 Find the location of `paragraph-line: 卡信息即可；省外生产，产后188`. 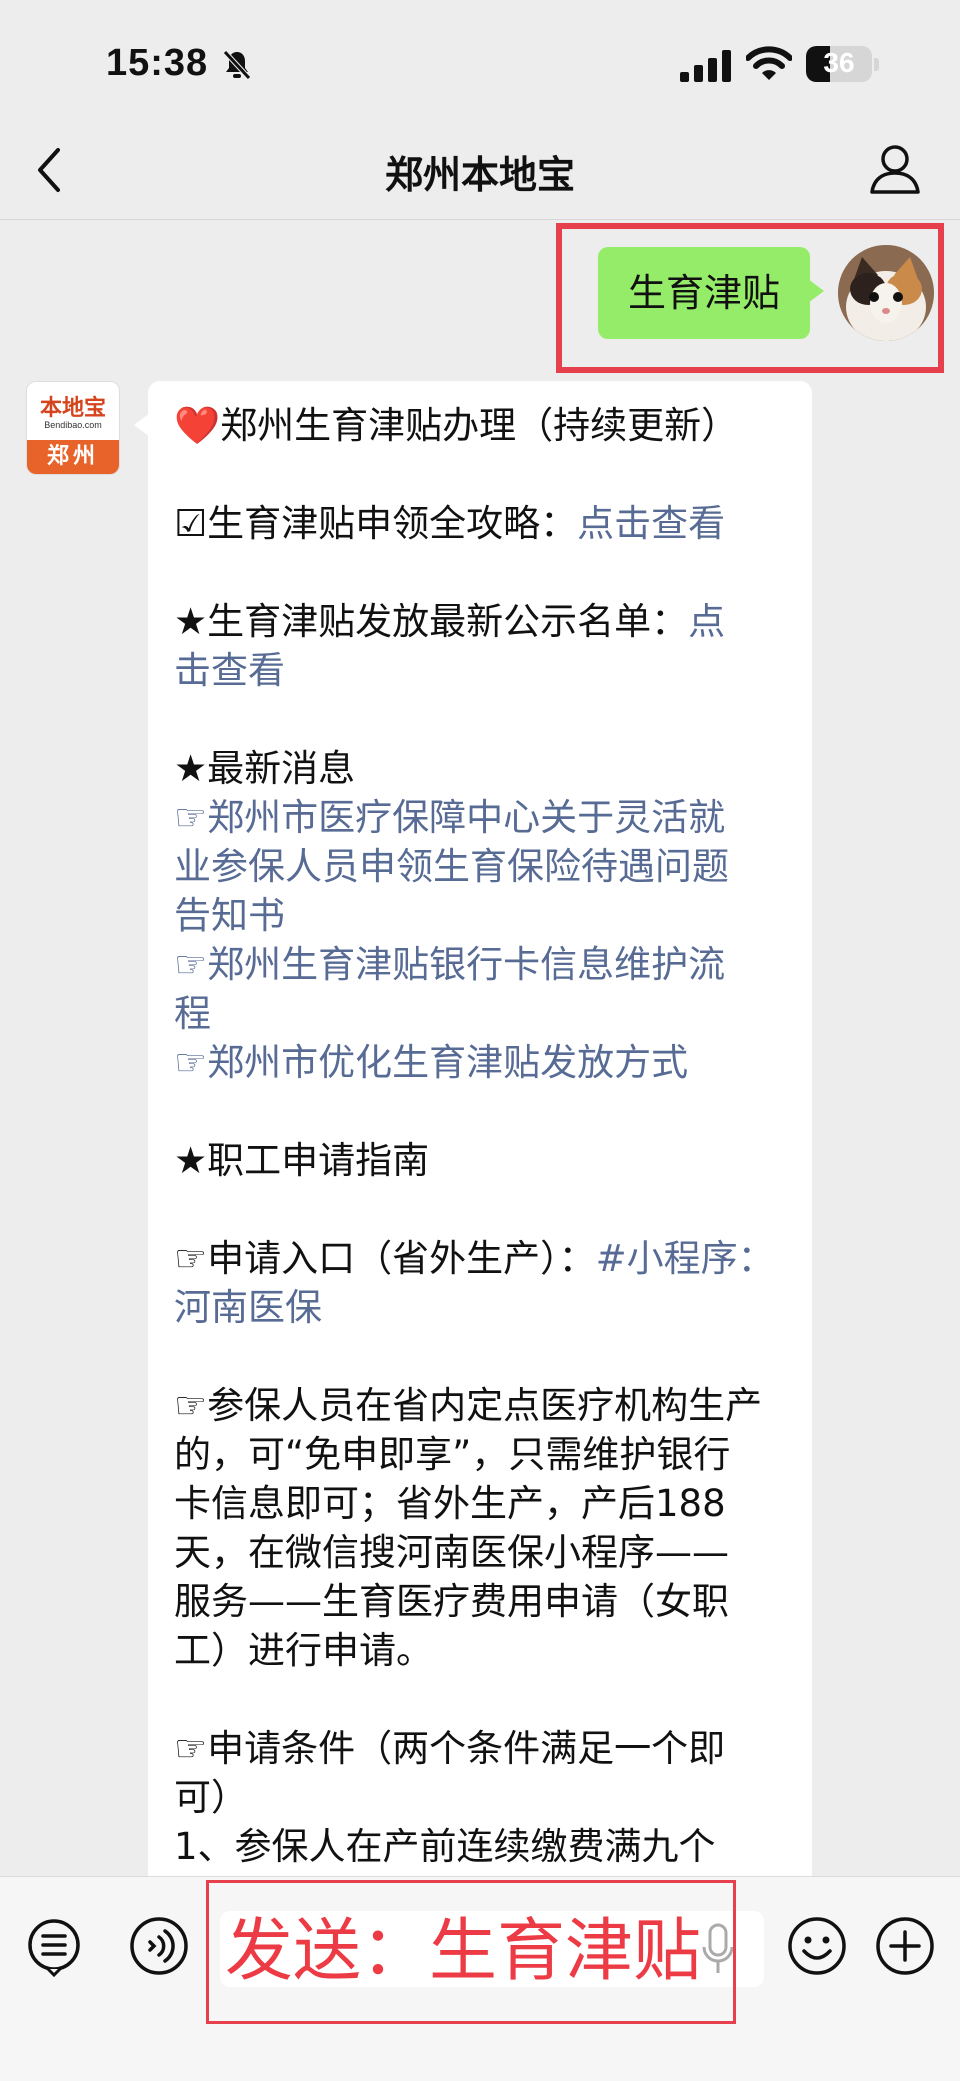

paragraph-line: 卡信息即可；省外生产，产后188 is located at coordinates (450, 1503).